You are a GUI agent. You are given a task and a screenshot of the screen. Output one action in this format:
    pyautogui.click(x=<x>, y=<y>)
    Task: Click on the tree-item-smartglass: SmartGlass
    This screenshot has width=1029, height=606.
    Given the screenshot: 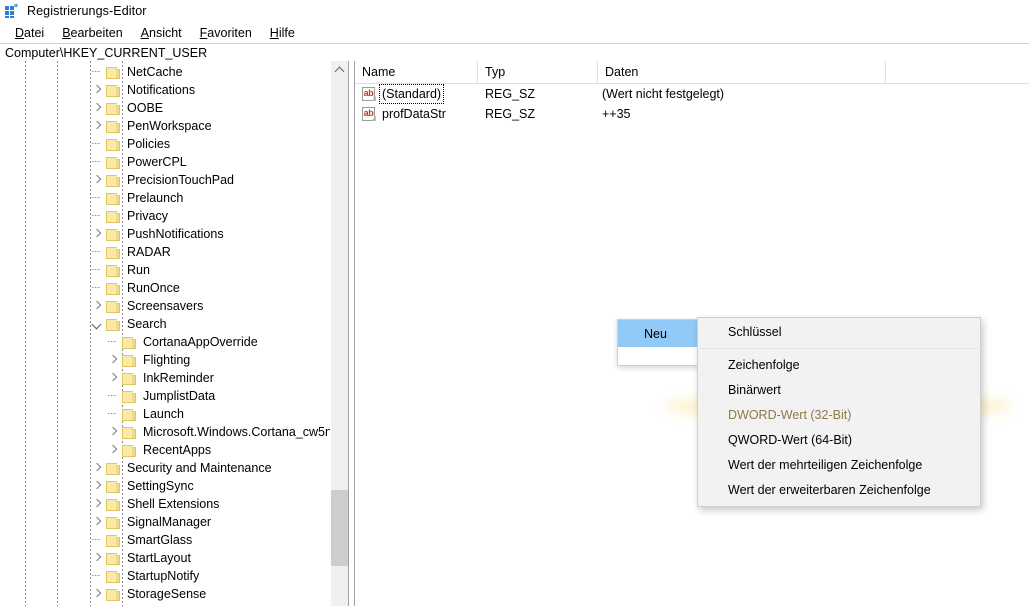 What is the action you would take?
    pyautogui.click(x=174, y=540)
    